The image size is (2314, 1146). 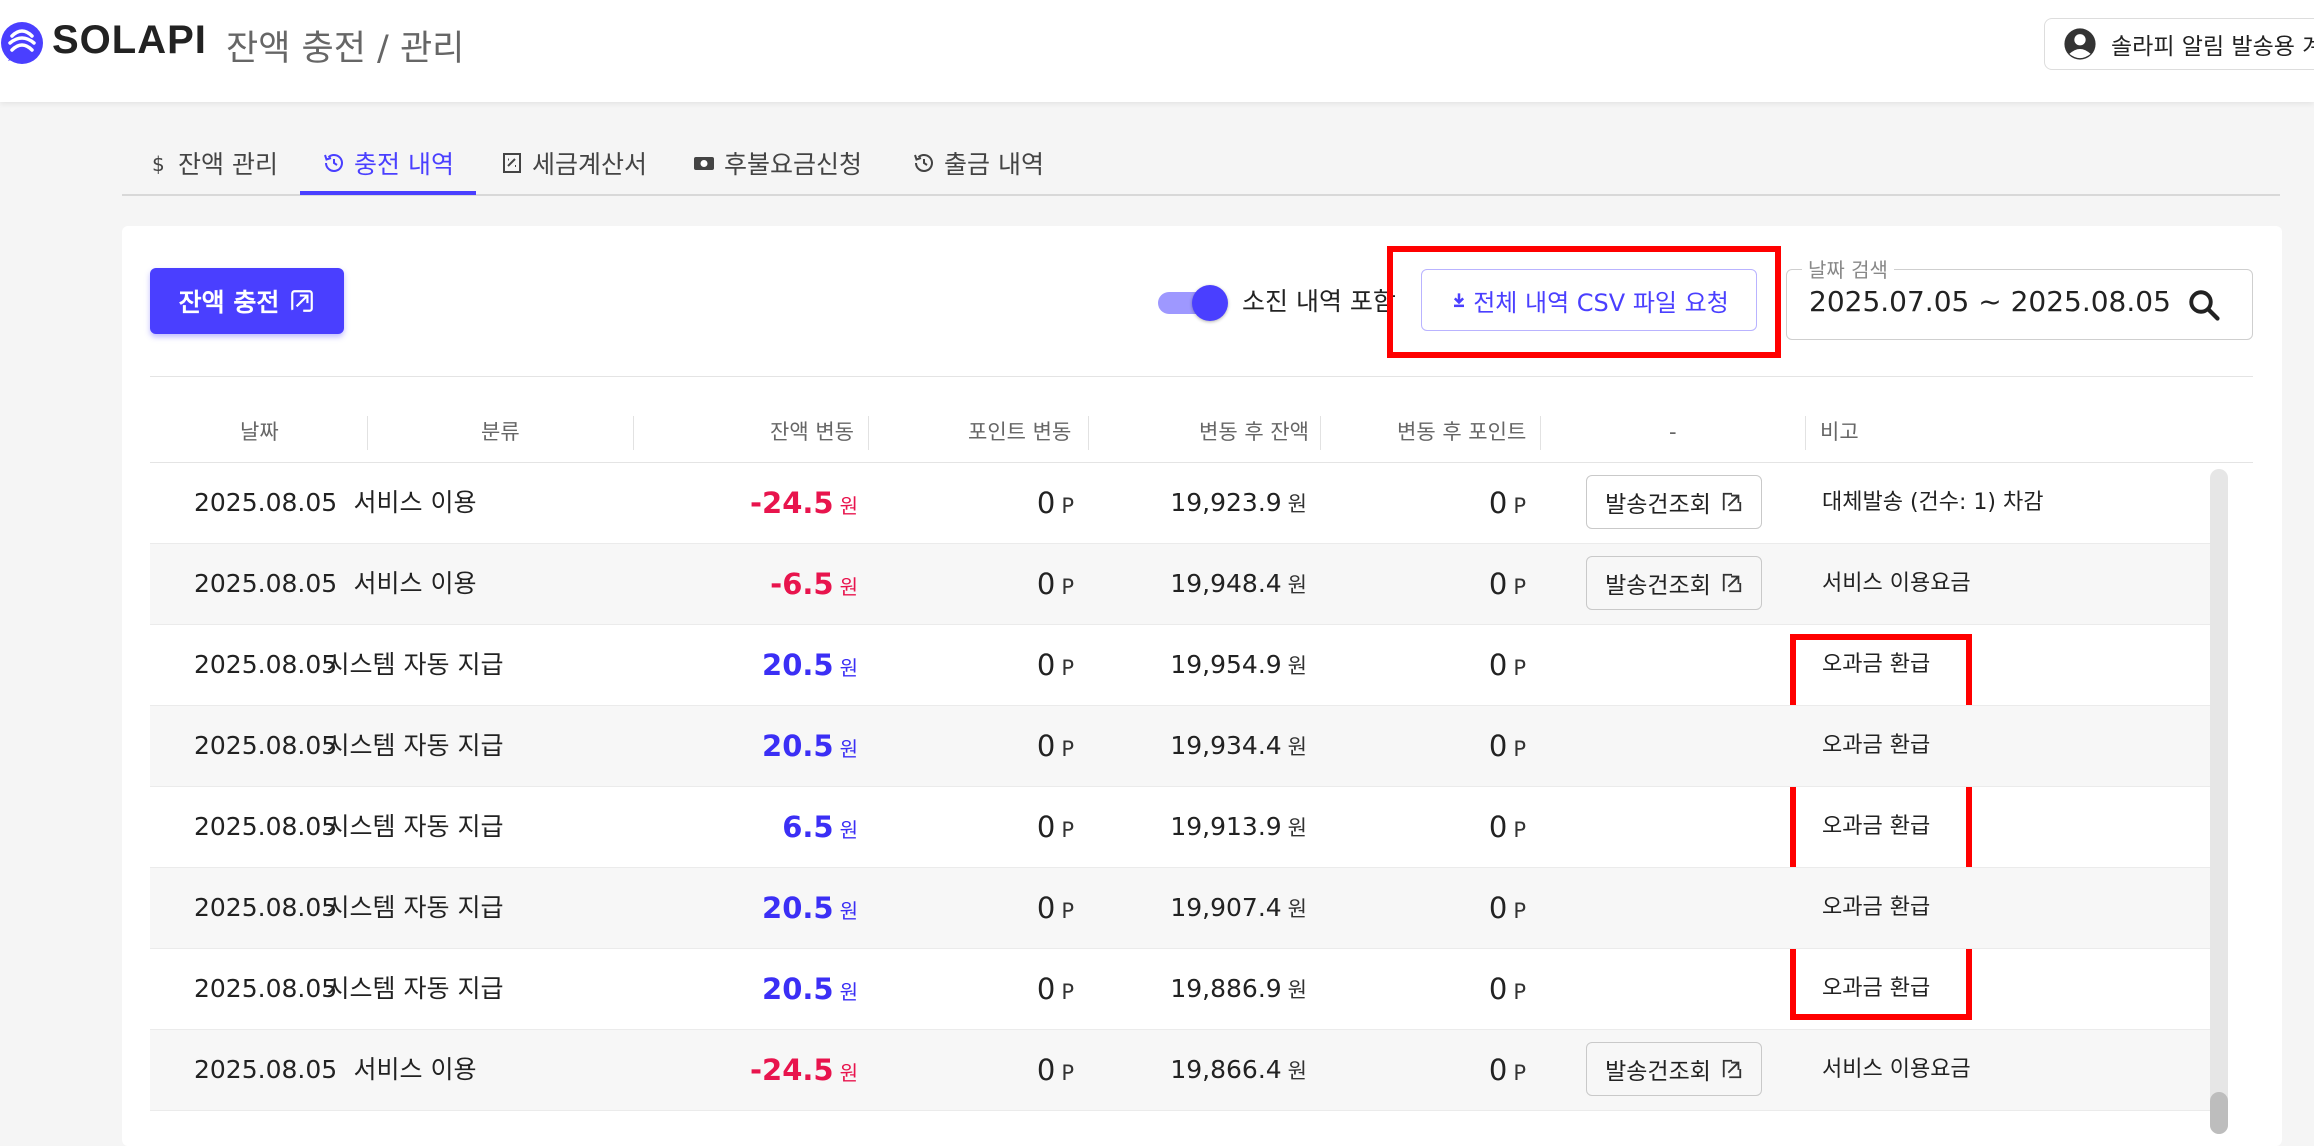 I want to click on column-header-action: -, so click(x=1673, y=432).